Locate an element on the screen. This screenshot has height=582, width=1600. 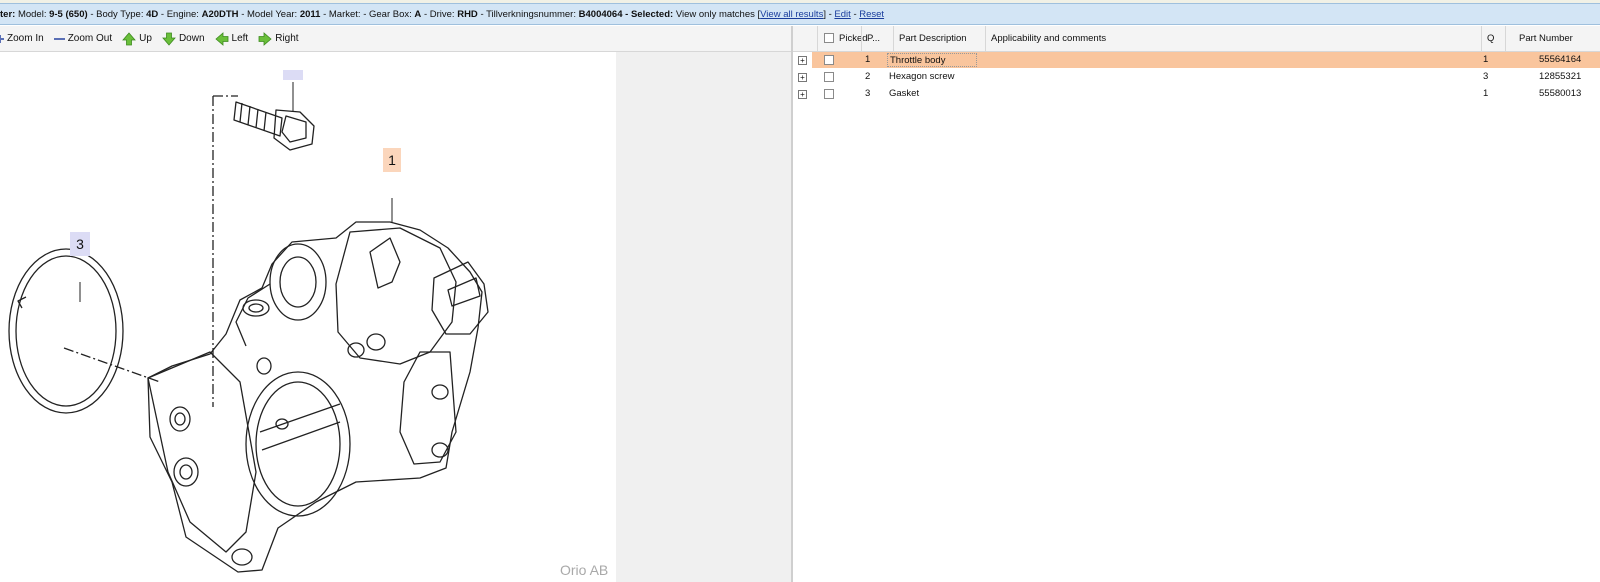
drive-label: - Drive: is located at coordinates (439, 14).